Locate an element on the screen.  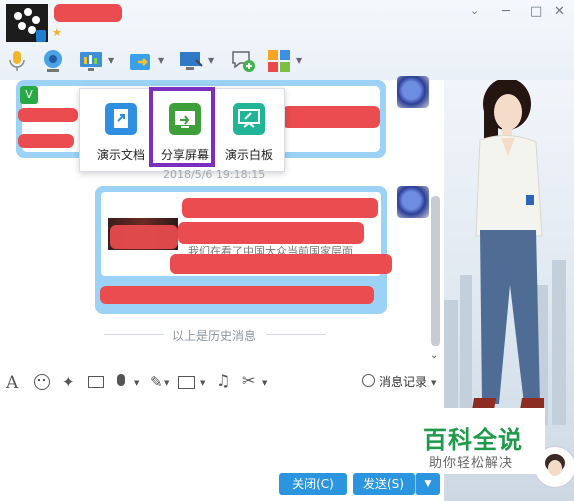
close-button: 关闭(C) is located at coordinates (313, 484).